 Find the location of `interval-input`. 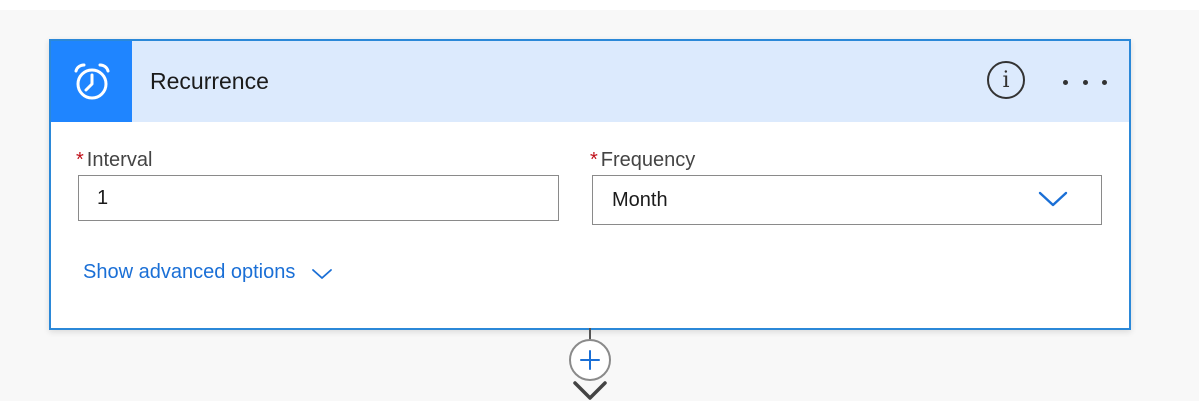

interval-input is located at coordinates (318, 198).